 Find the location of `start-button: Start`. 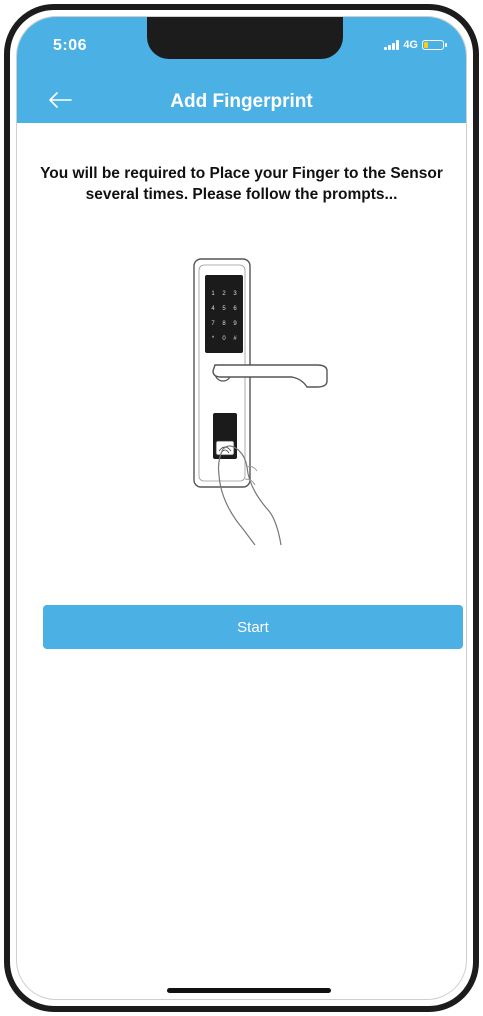

start-button: Start is located at coordinates (253, 627).